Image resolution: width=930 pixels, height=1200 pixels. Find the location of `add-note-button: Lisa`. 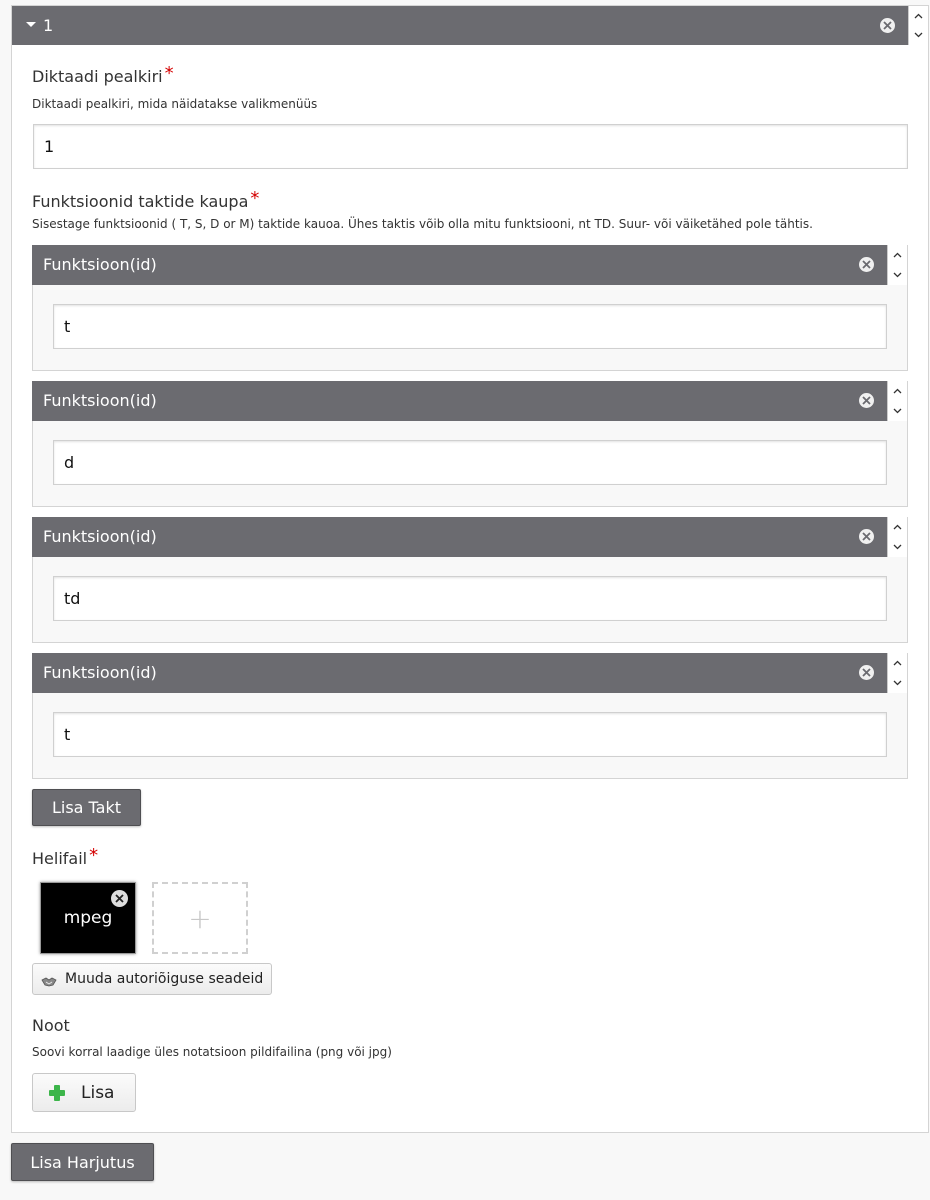

add-note-button: Lisa is located at coordinates (84, 1092).